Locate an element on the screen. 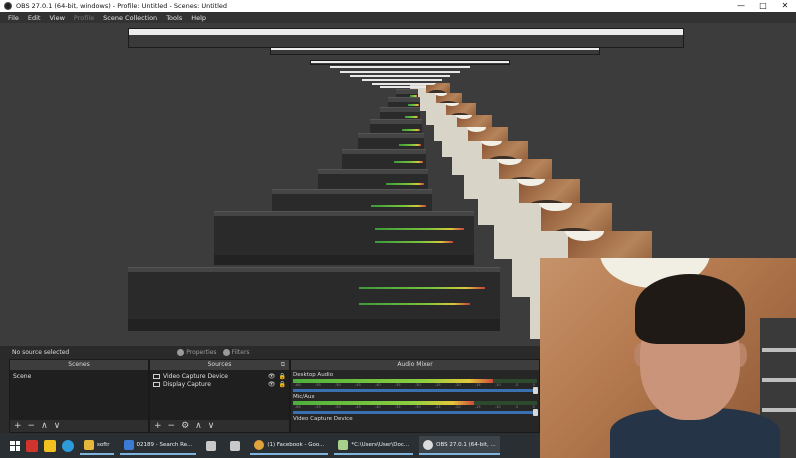 This screenshot has height=458, width=796. document-icon is located at coordinates (128, 444).